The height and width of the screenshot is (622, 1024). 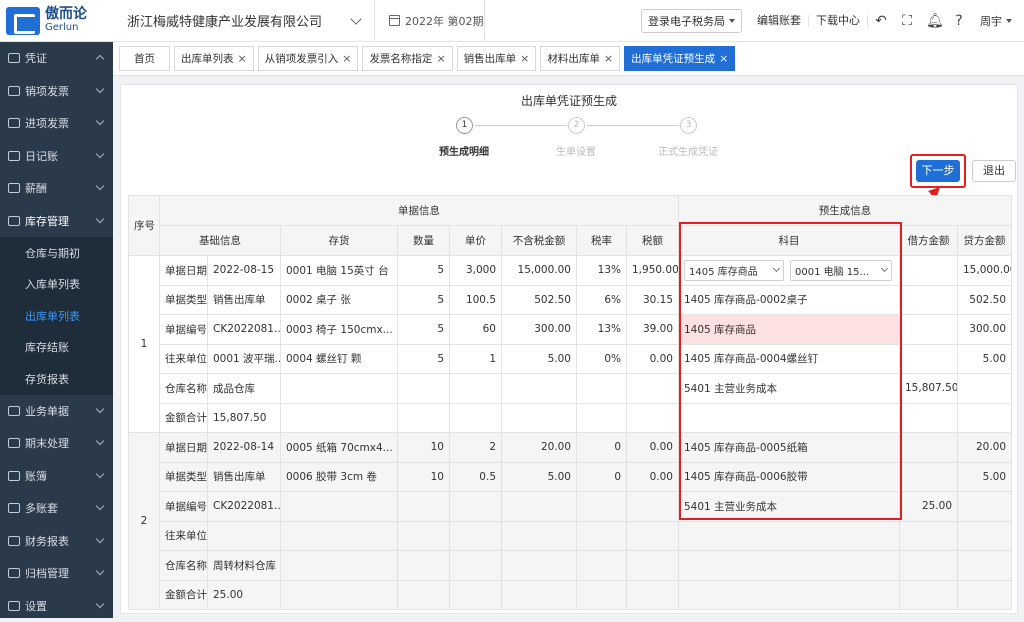 What do you see at coordinates (144, 58) in the screenshot?
I see `tab-item: 首页` at bounding box center [144, 58].